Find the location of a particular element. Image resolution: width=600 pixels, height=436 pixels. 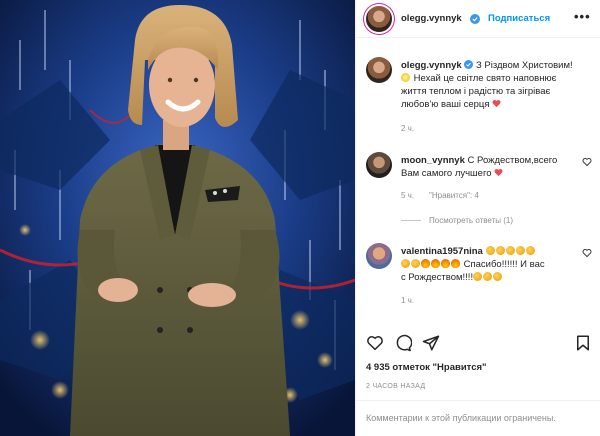

bookmark-icon is located at coordinates (583, 343).